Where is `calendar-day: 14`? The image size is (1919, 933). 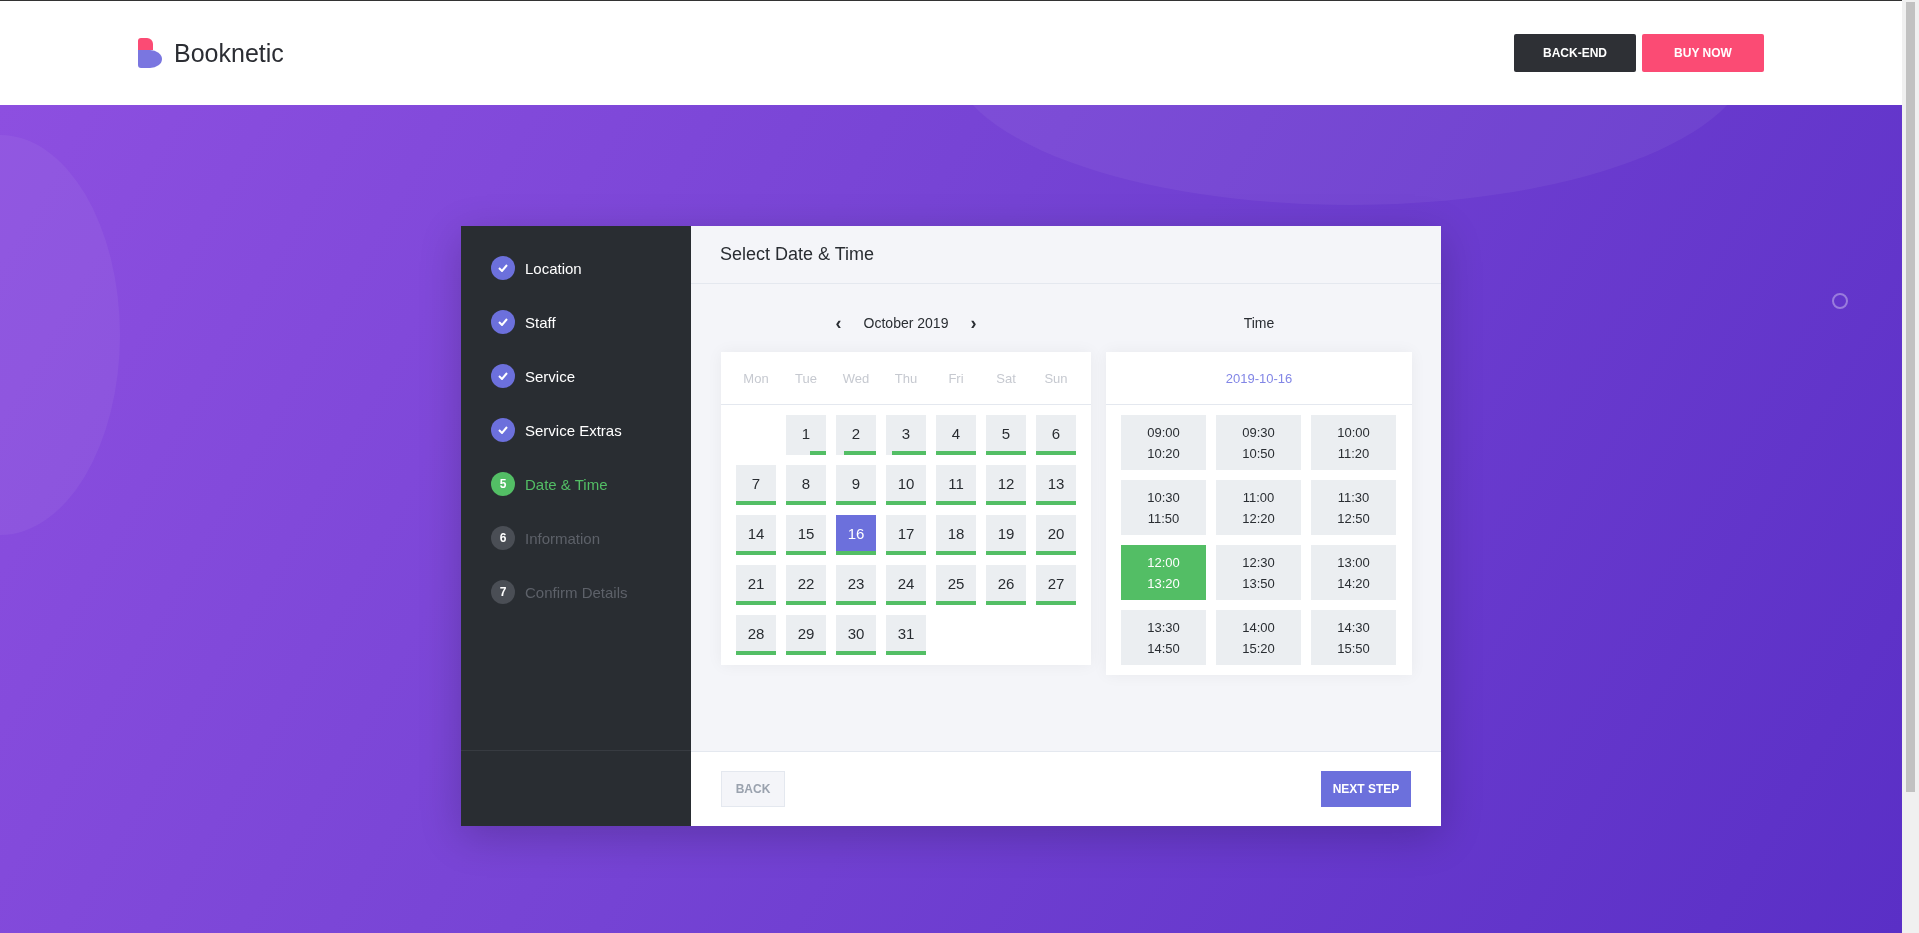
calendar-day: 14 is located at coordinates (756, 535).